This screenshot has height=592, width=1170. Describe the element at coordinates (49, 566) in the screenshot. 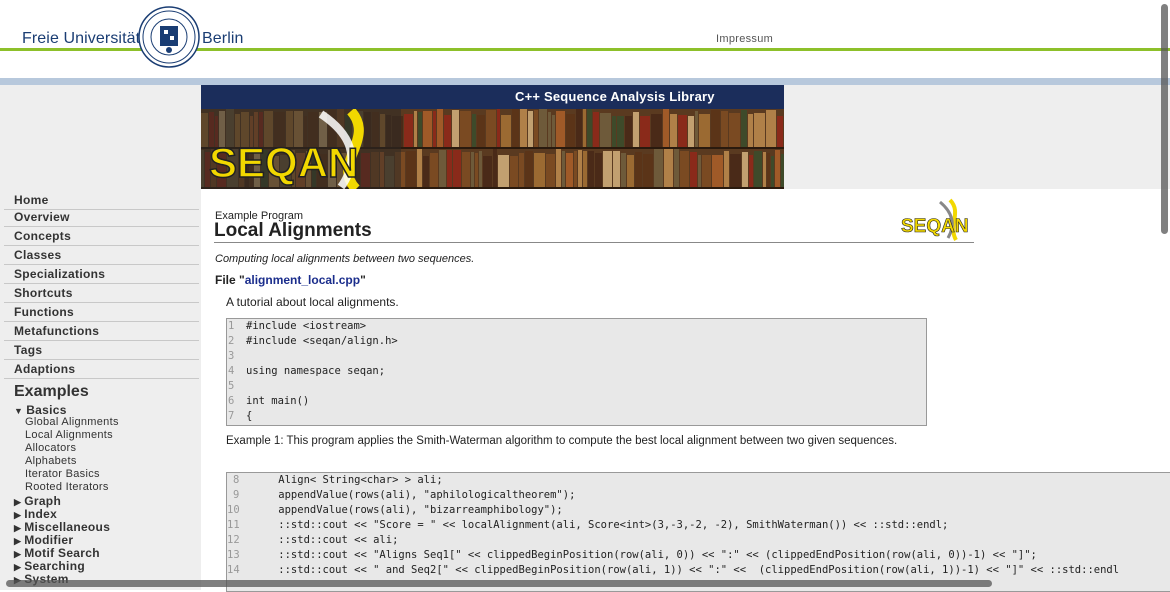

I see `sidebar-group: ▶ Searching` at that location.